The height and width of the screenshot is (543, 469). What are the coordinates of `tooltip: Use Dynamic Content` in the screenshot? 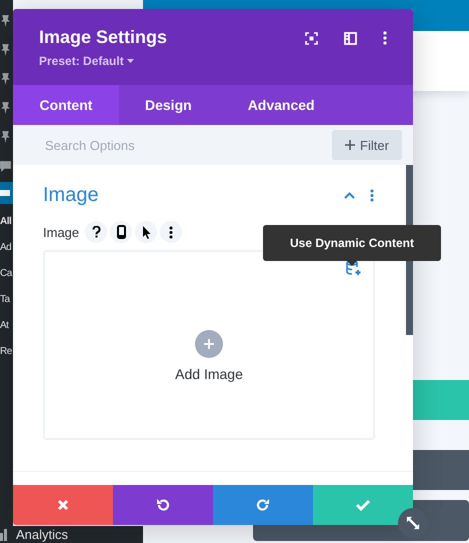 It's located at (352, 243).